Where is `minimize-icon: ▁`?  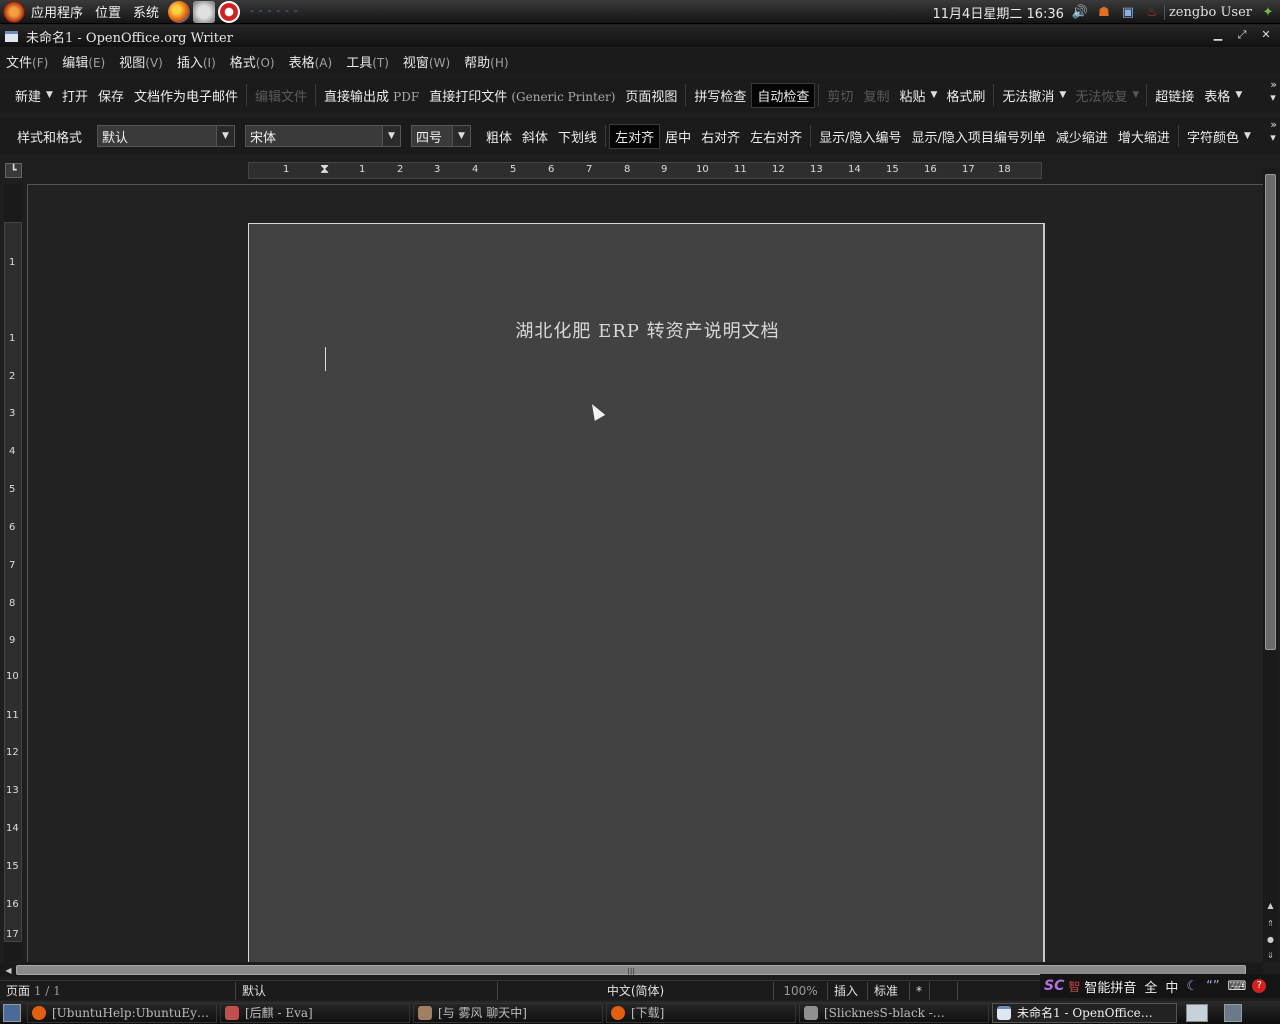
minimize-icon: ▁ is located at coordinates (1218, 35).